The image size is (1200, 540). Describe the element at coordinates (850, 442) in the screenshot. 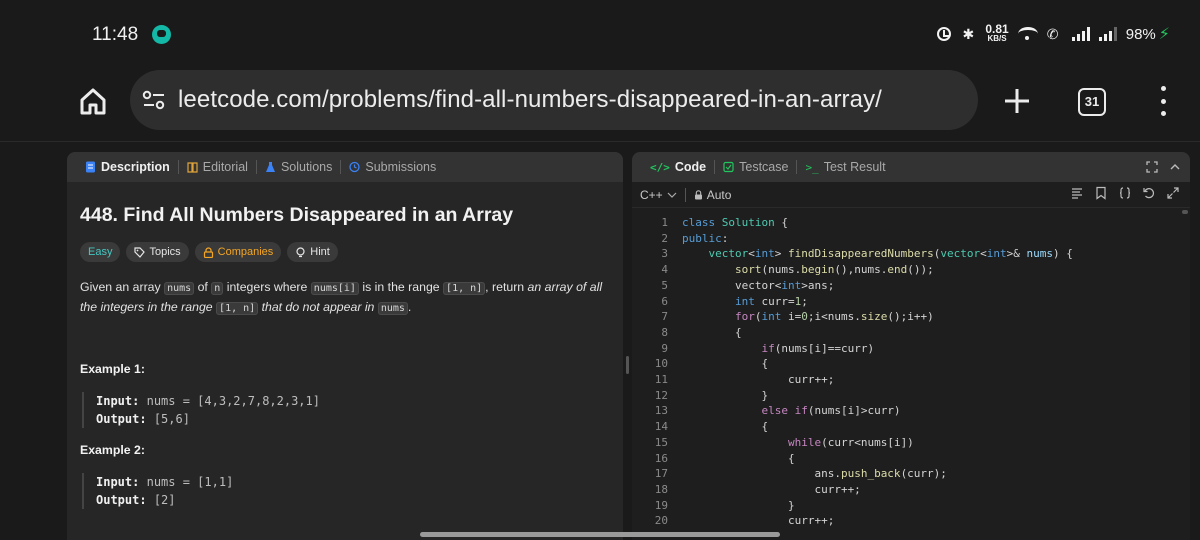

I see `code-line: while(curr<nums[i])` at that location.